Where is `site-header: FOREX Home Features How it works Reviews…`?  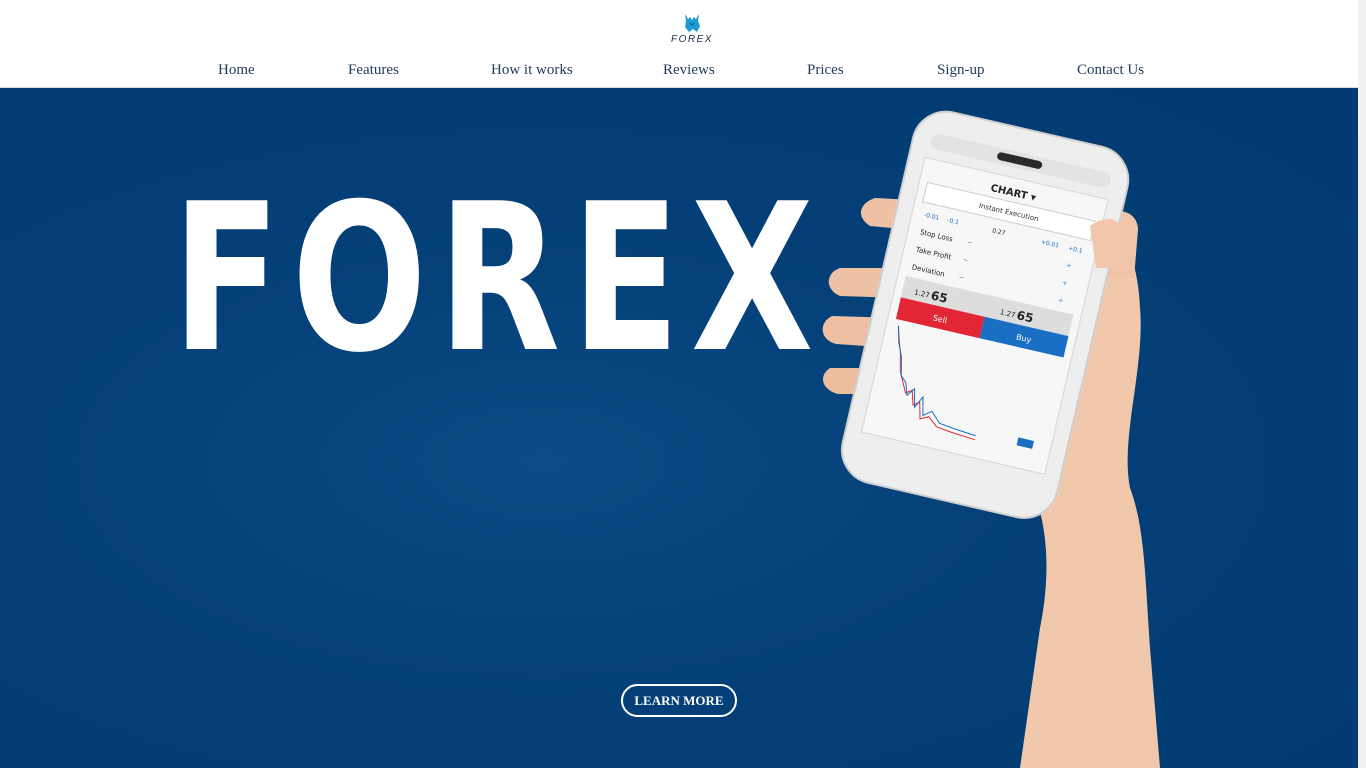 site-header: FOREX Home Features How it works Reviews… is located at coordinates (679, 44).